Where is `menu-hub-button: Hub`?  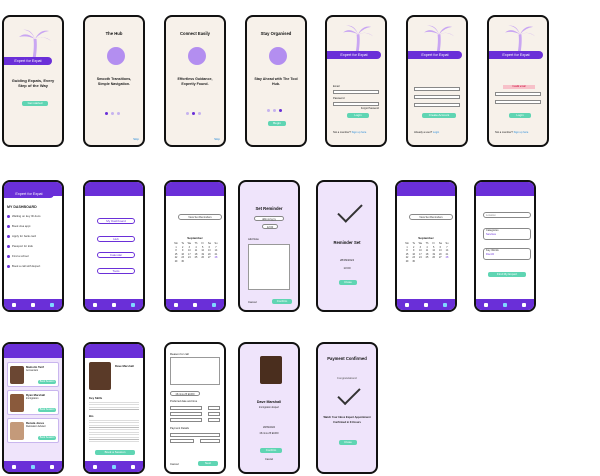
menu-hub-button: Hub is located at coordinates (116, 239).